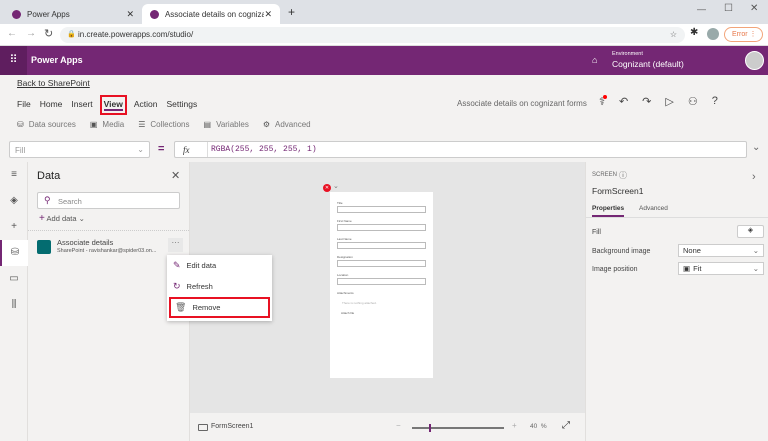 The width and height of the screenshot is (768, 441). What do you see at coordinates (146, 105) in the screenshot?
I see `menu-action: Action` at bounding box center [146, 105].